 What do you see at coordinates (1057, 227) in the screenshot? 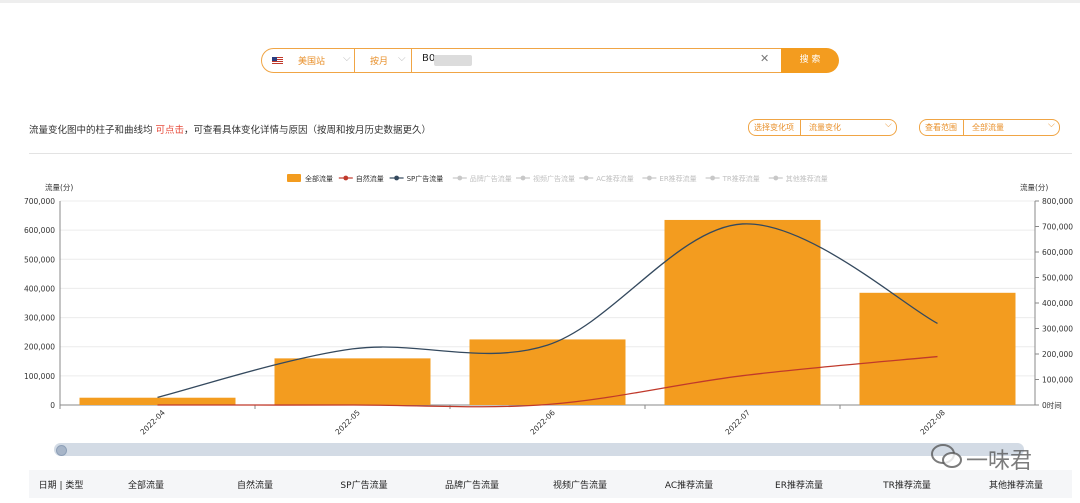
I see `right-tick-label: 700,000` at bounding box center [1057, 227].